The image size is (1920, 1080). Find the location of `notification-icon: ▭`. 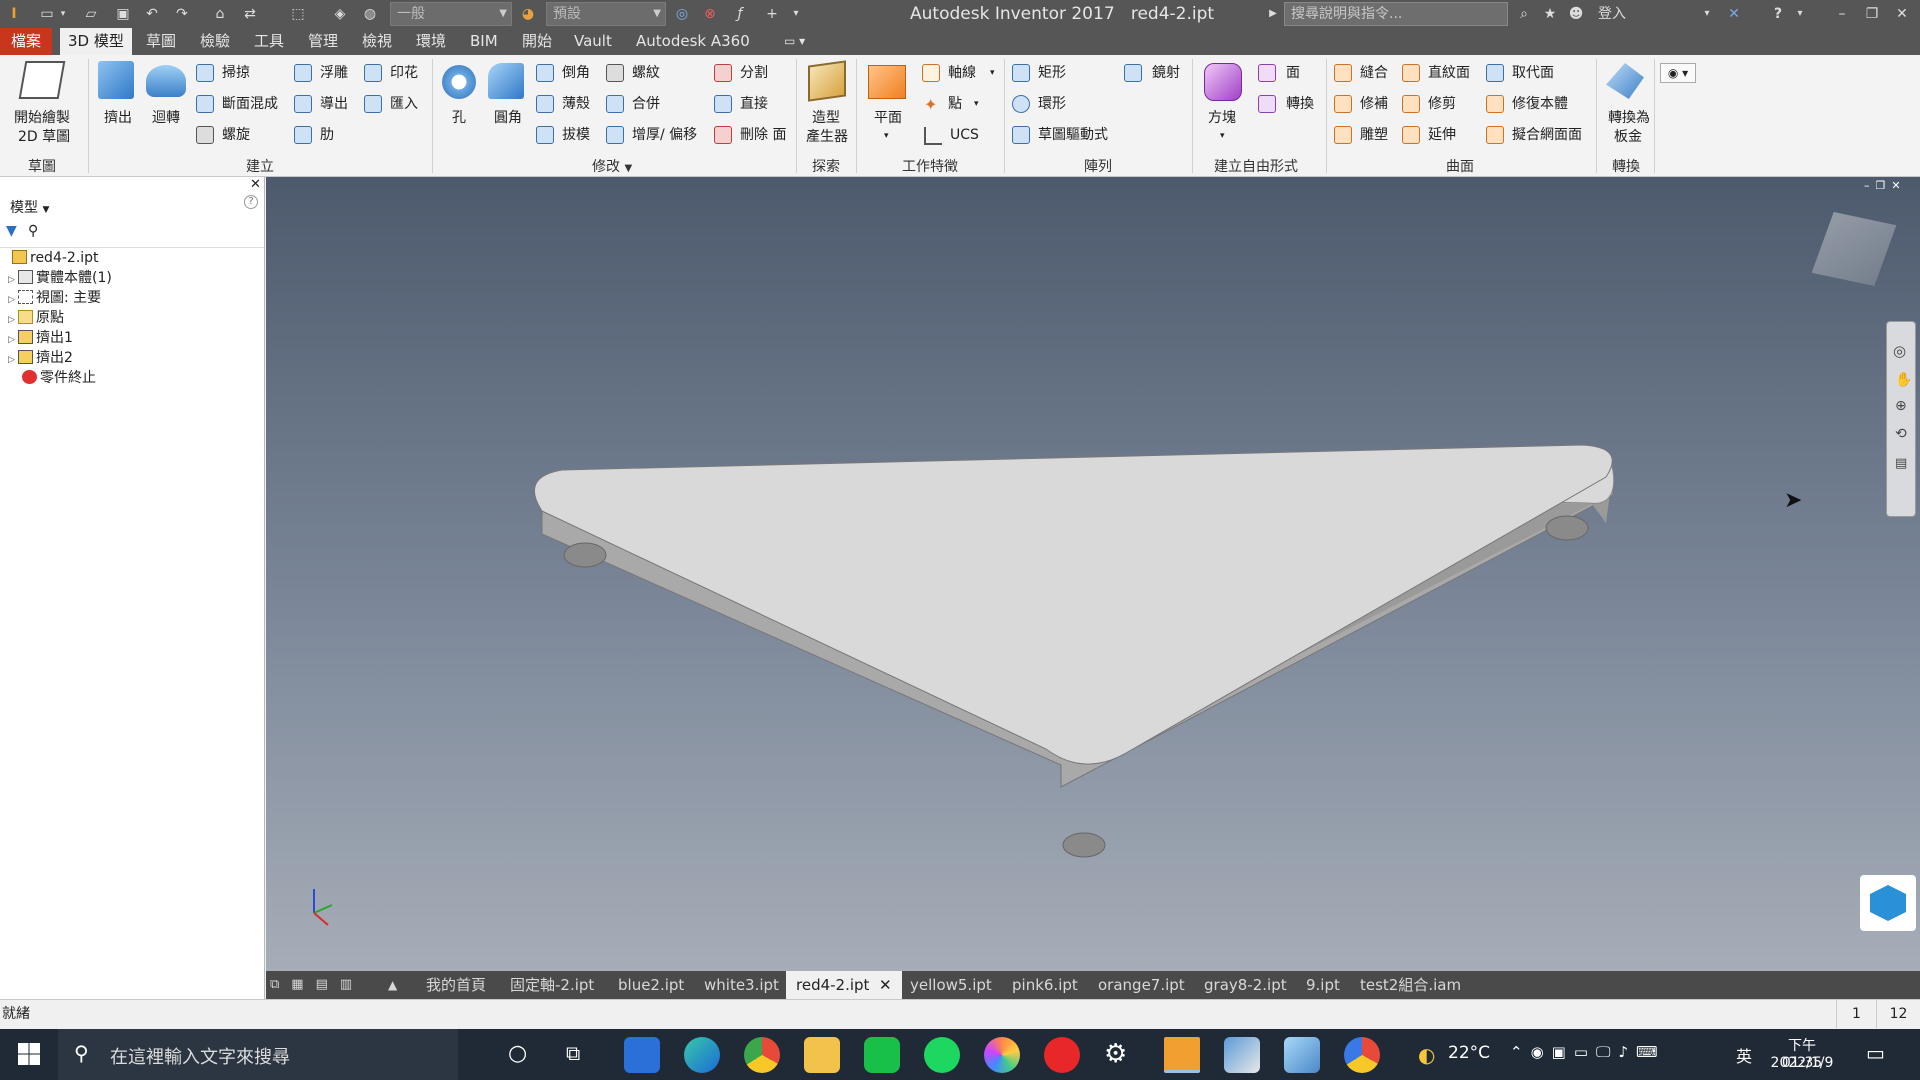

notification-icon: ▭ is located at coordinates (1875, 1053).